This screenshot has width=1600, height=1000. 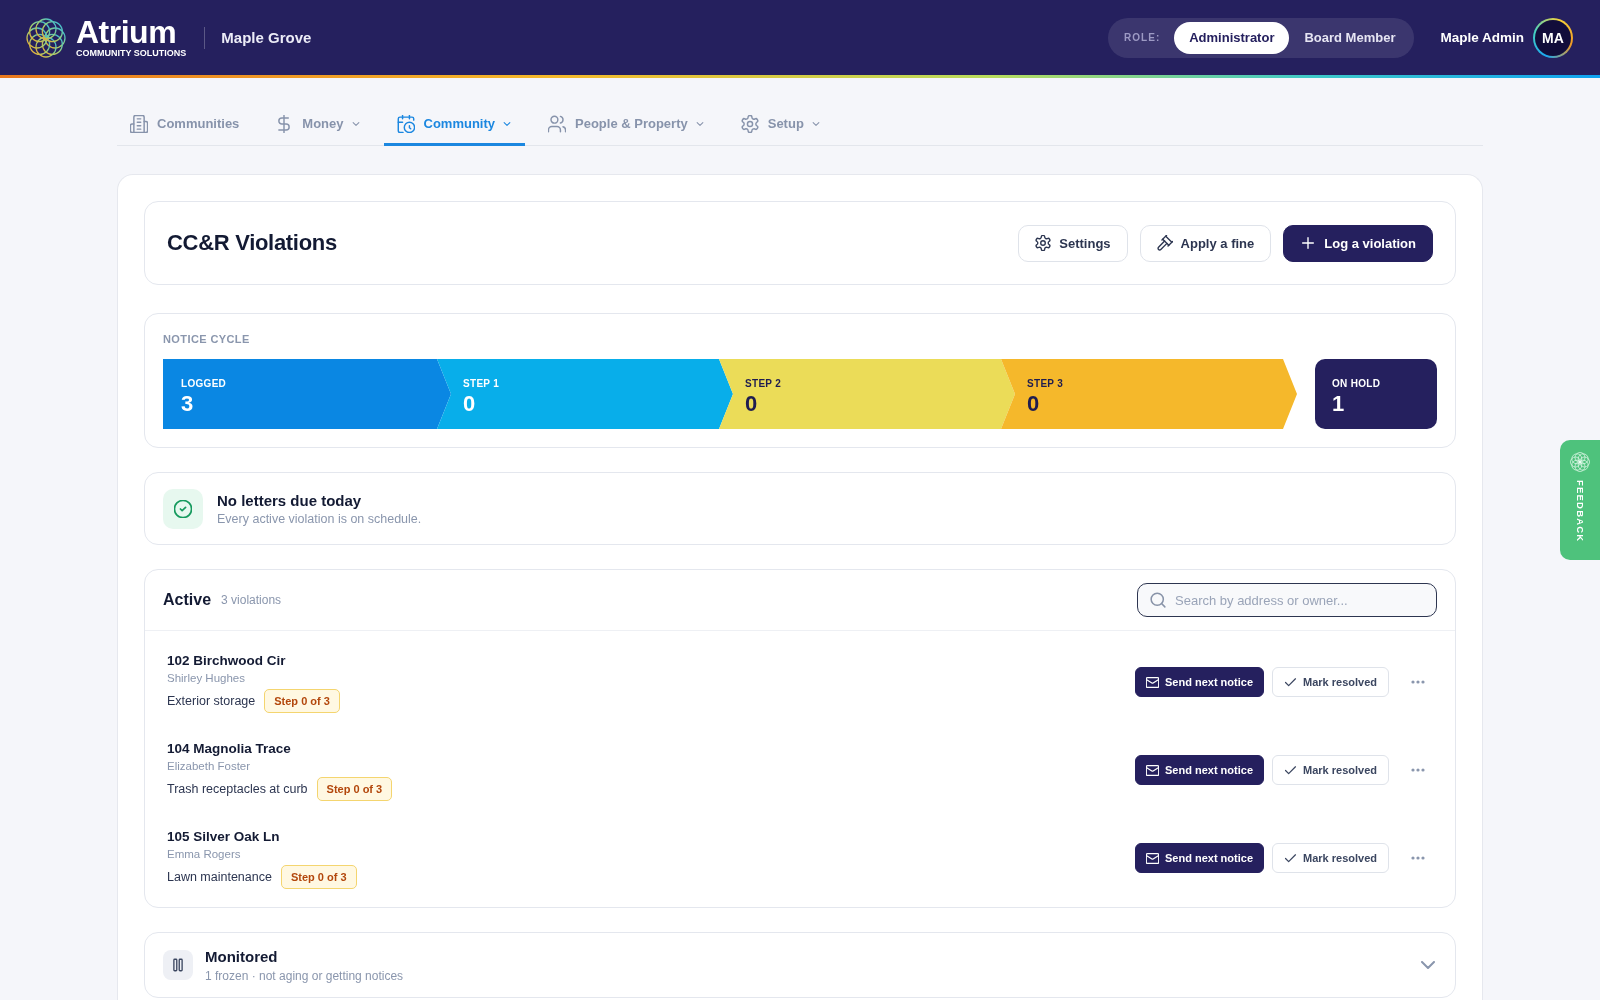 I want to click on user-name: Maple Admin, so click(x=1482, y=37).